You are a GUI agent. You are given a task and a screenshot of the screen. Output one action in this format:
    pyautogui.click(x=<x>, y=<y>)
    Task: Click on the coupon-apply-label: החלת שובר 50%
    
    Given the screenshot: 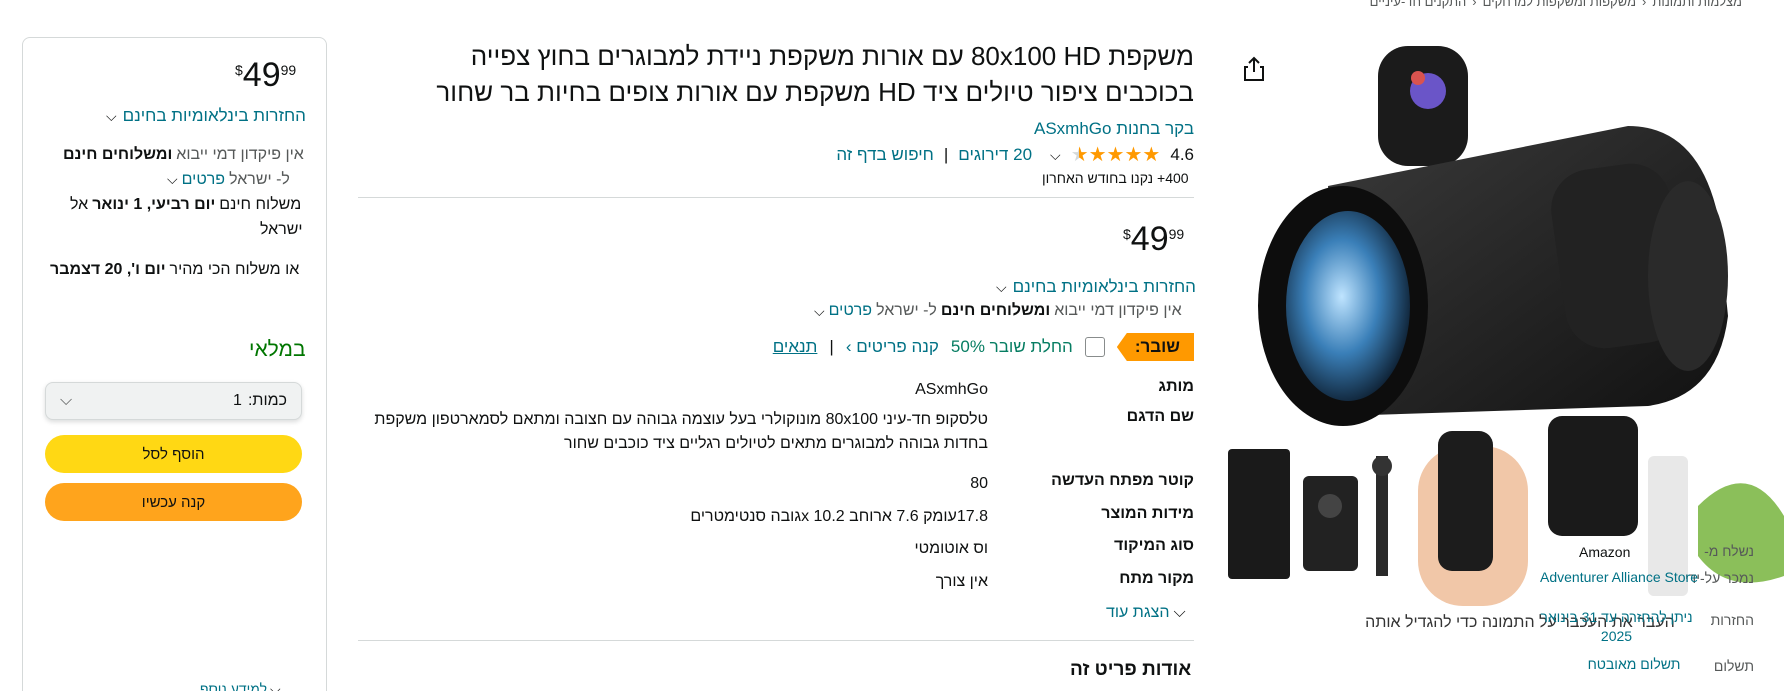 What is the action you would take?
    pyautogui.click(x=1012, y=347)
    